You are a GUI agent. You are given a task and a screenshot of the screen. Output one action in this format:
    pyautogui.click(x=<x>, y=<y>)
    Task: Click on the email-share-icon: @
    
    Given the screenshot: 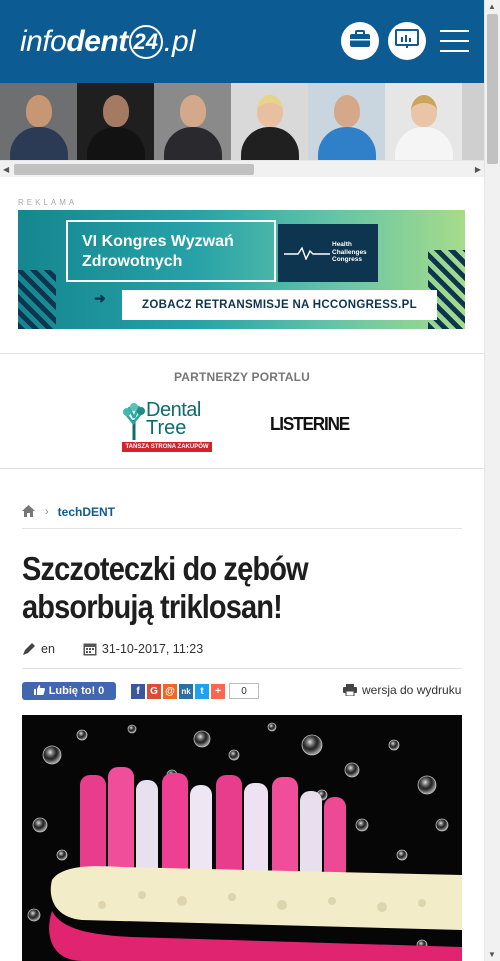 What is the action you would take?
    pyautogui.click(x=170, y=691)
    